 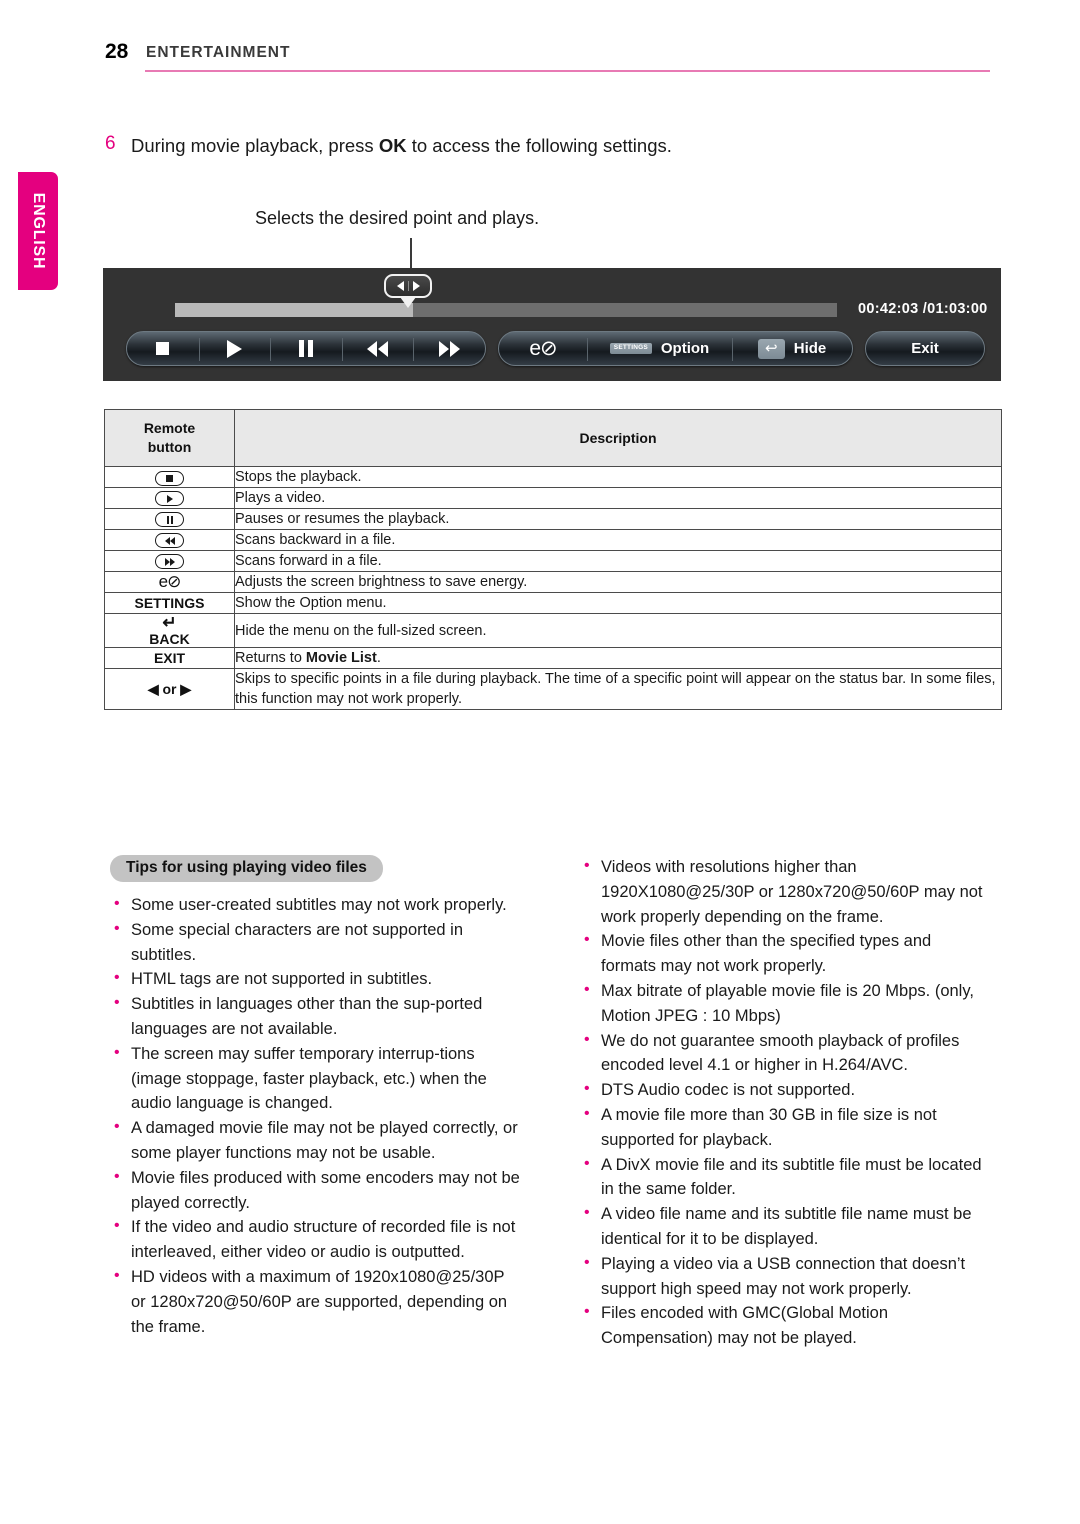 I want to click on page-header: 28 ENTERTAINMENT, so click(x=547, y=58).